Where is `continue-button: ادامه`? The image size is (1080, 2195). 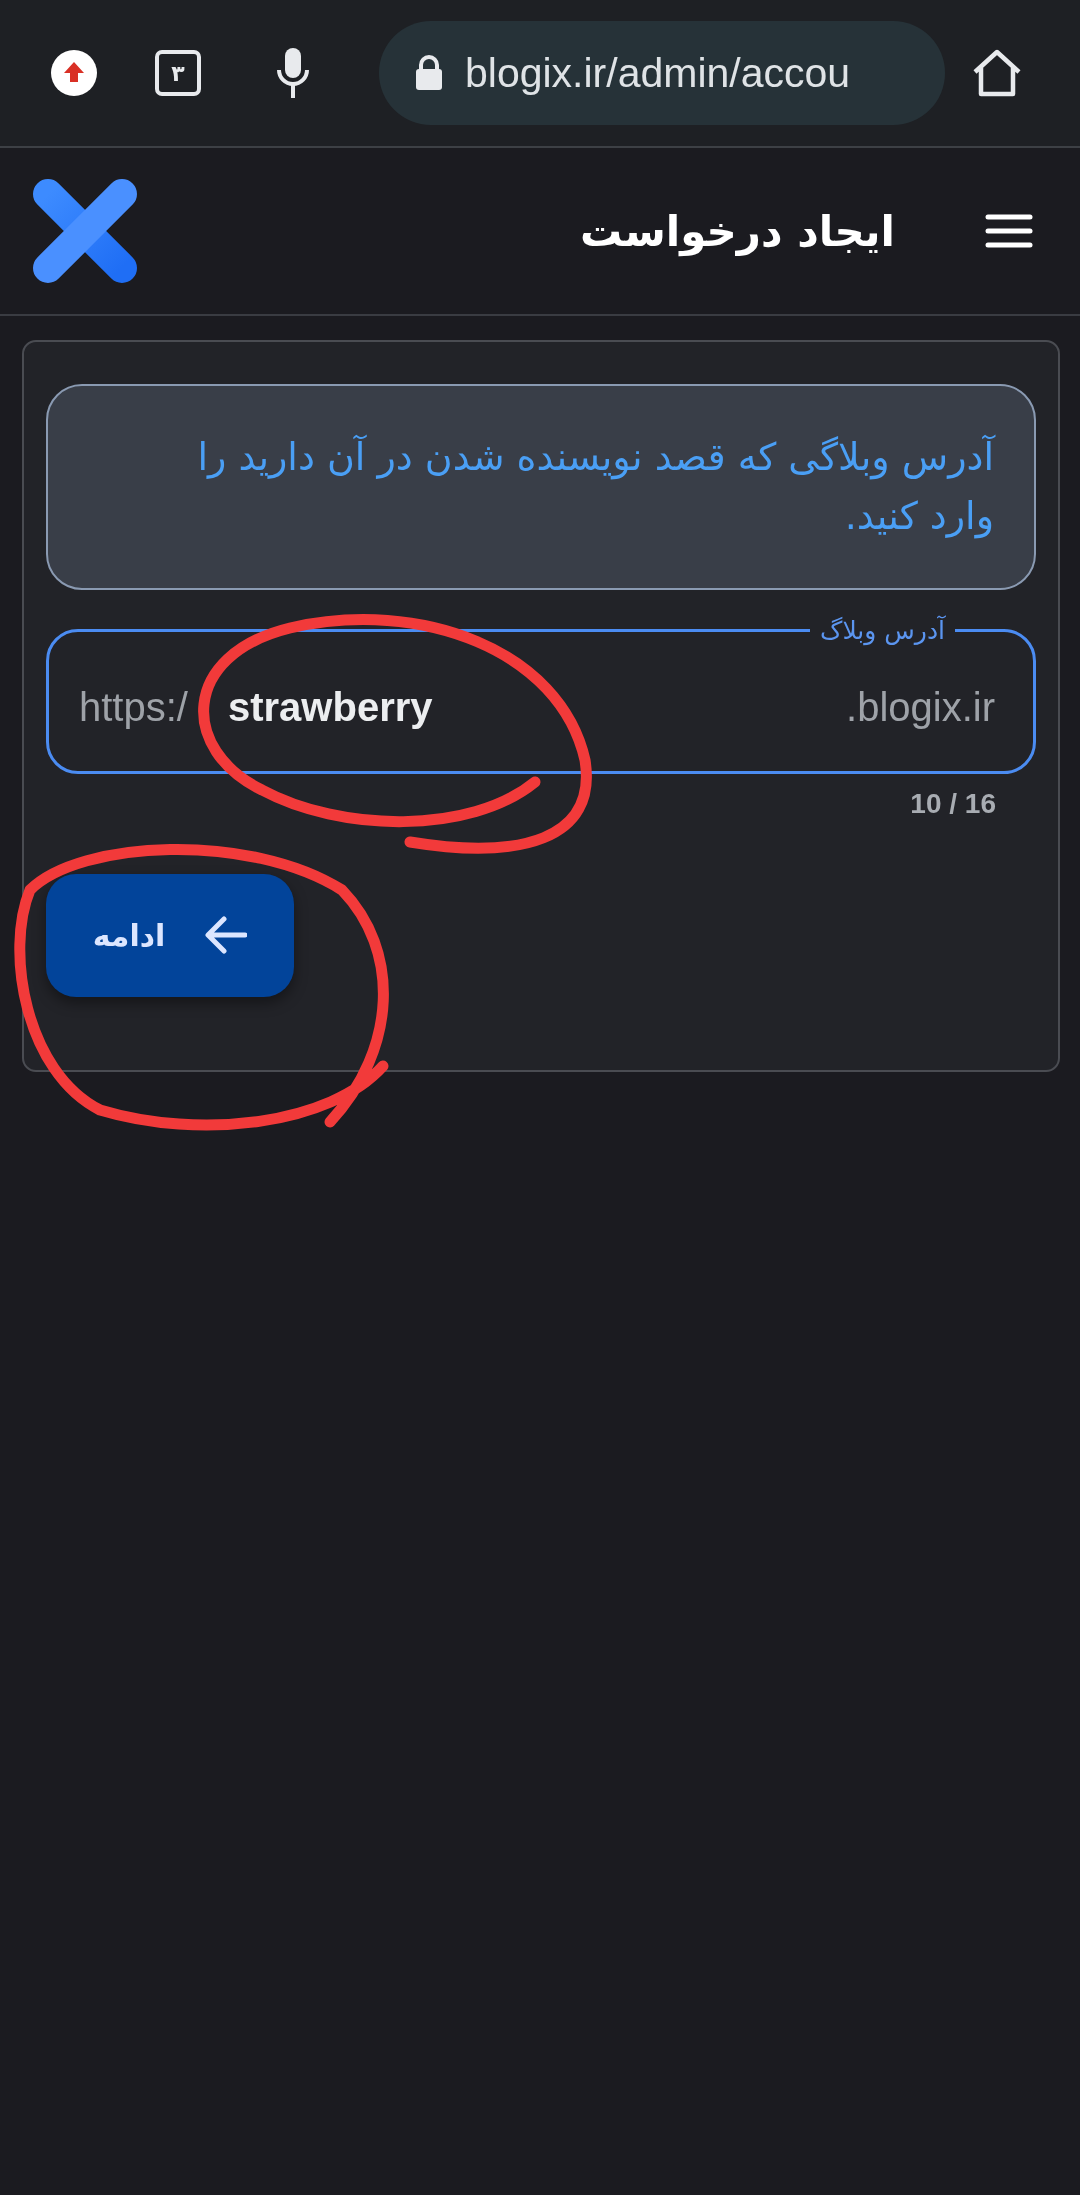
continue-button: ادامه is located at coordinates (170, 935).